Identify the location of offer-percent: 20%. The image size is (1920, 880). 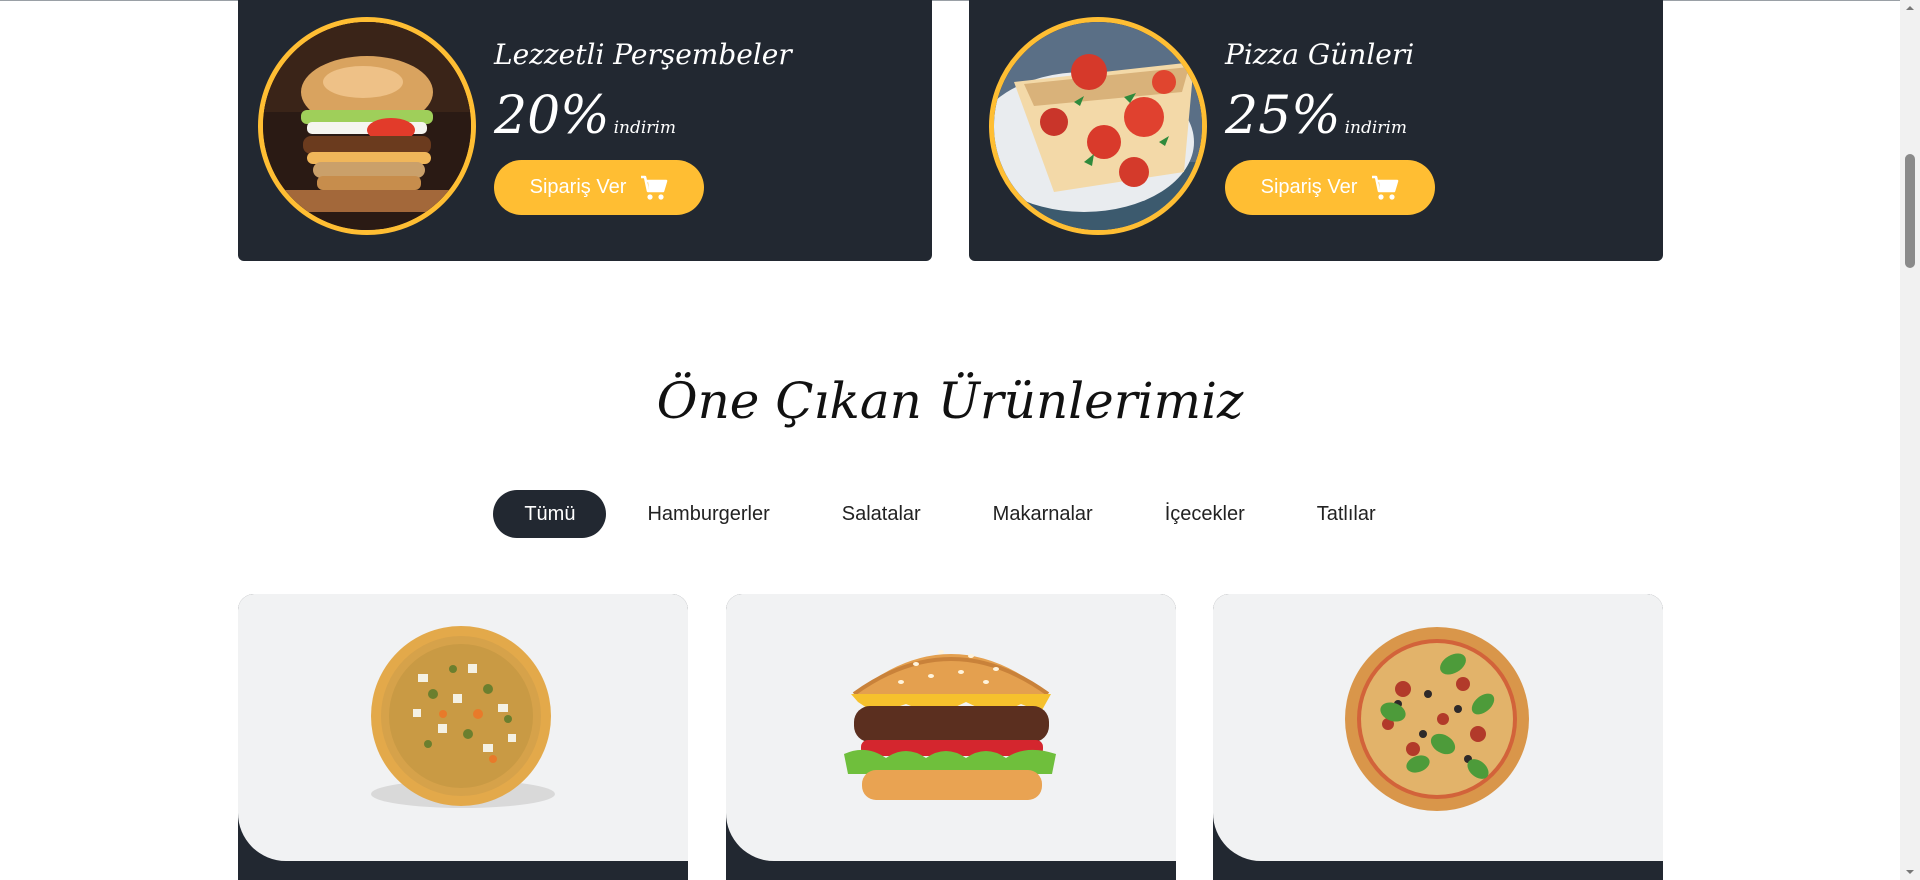
(552, 116).